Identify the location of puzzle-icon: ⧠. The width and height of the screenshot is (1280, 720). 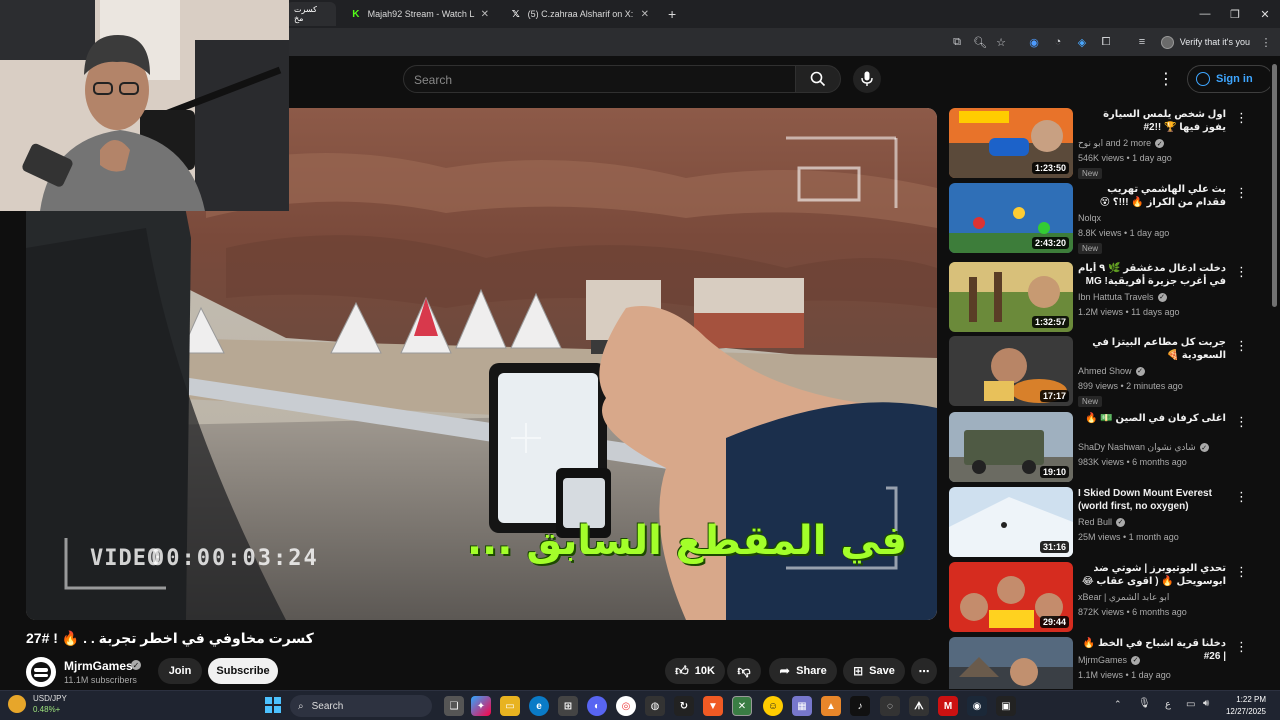
(1106, 42).